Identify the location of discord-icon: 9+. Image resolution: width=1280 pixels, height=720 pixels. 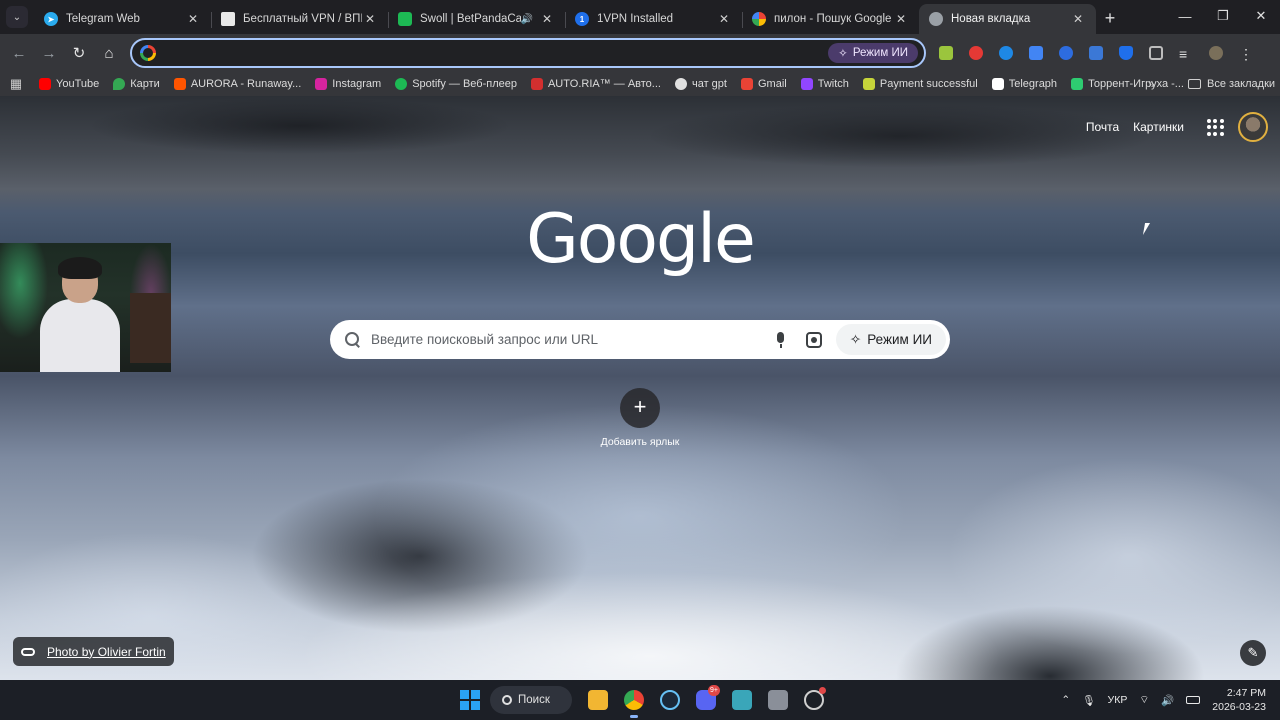
(706, 700).